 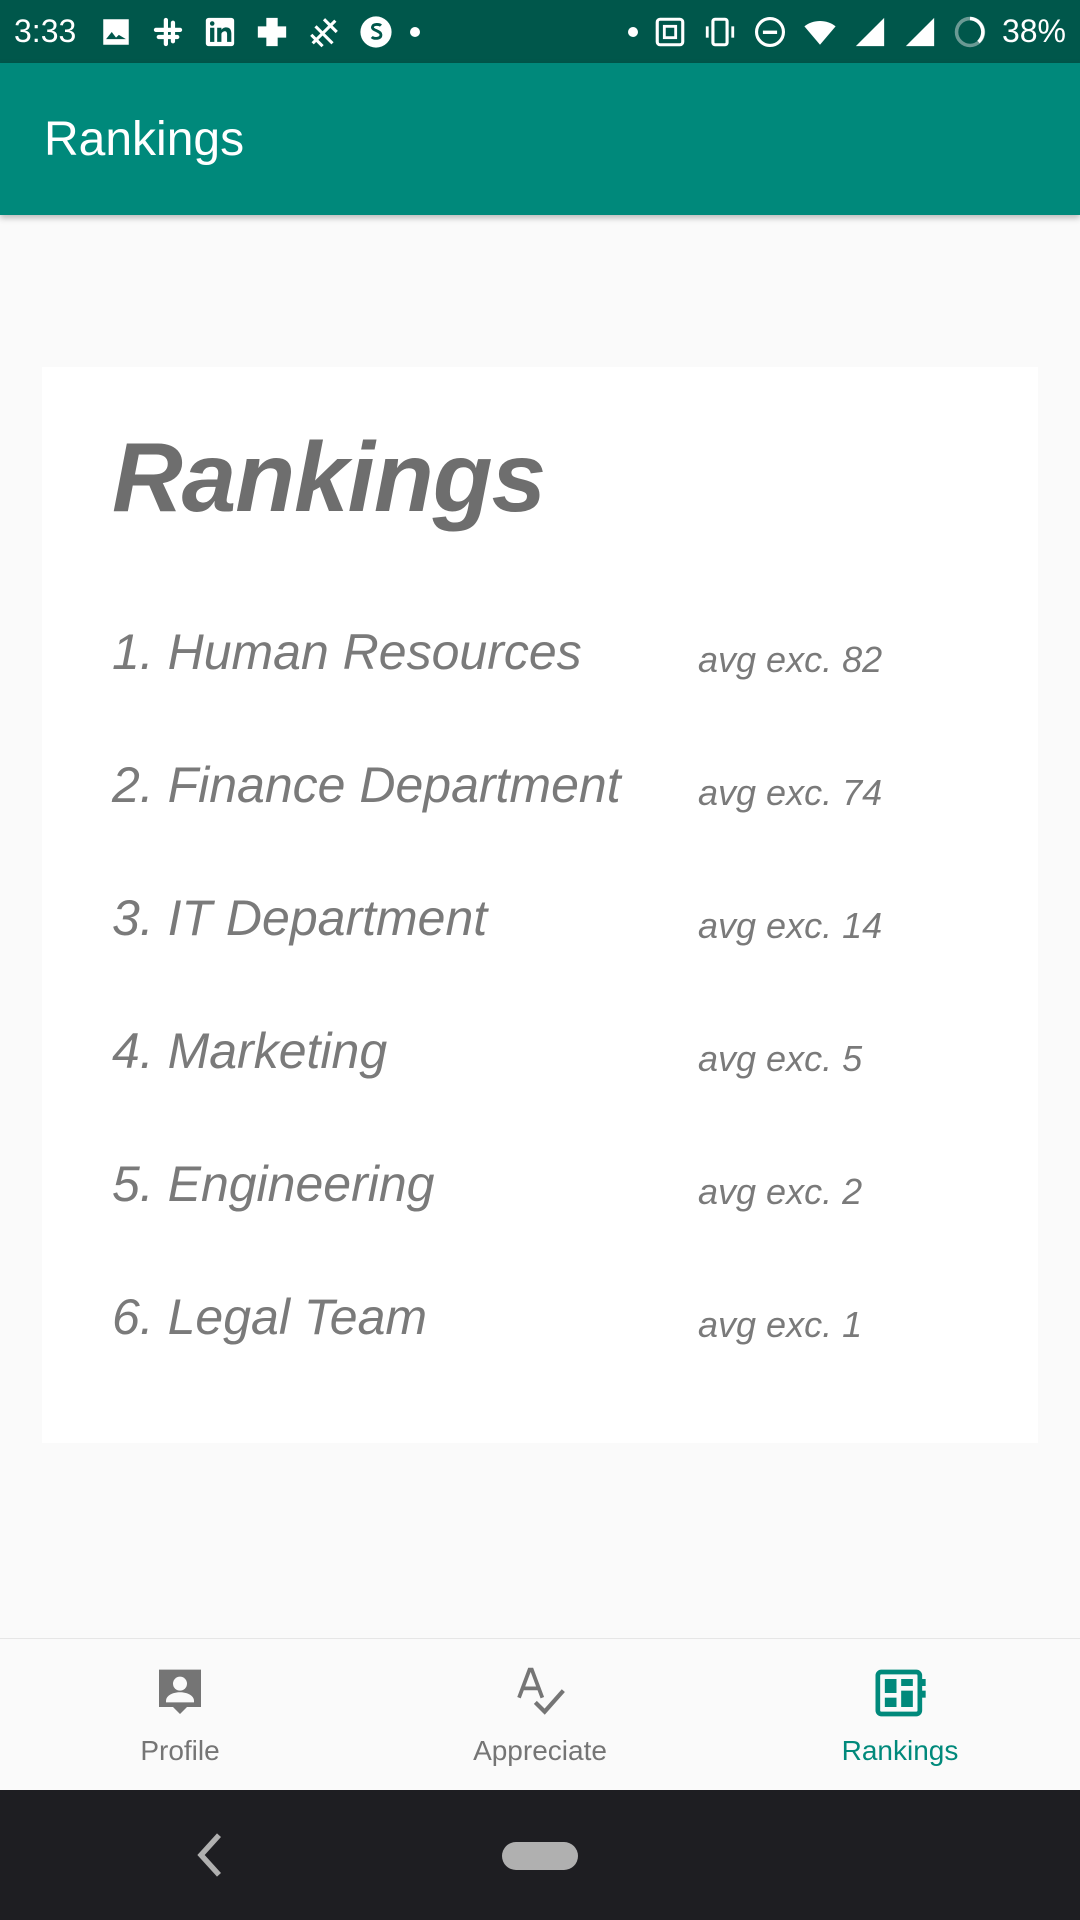 What do you see at coordinates (790, 792) in the screenshot?
I see `ranking-score: avg exc. 74` at bounding box center [790, 792].